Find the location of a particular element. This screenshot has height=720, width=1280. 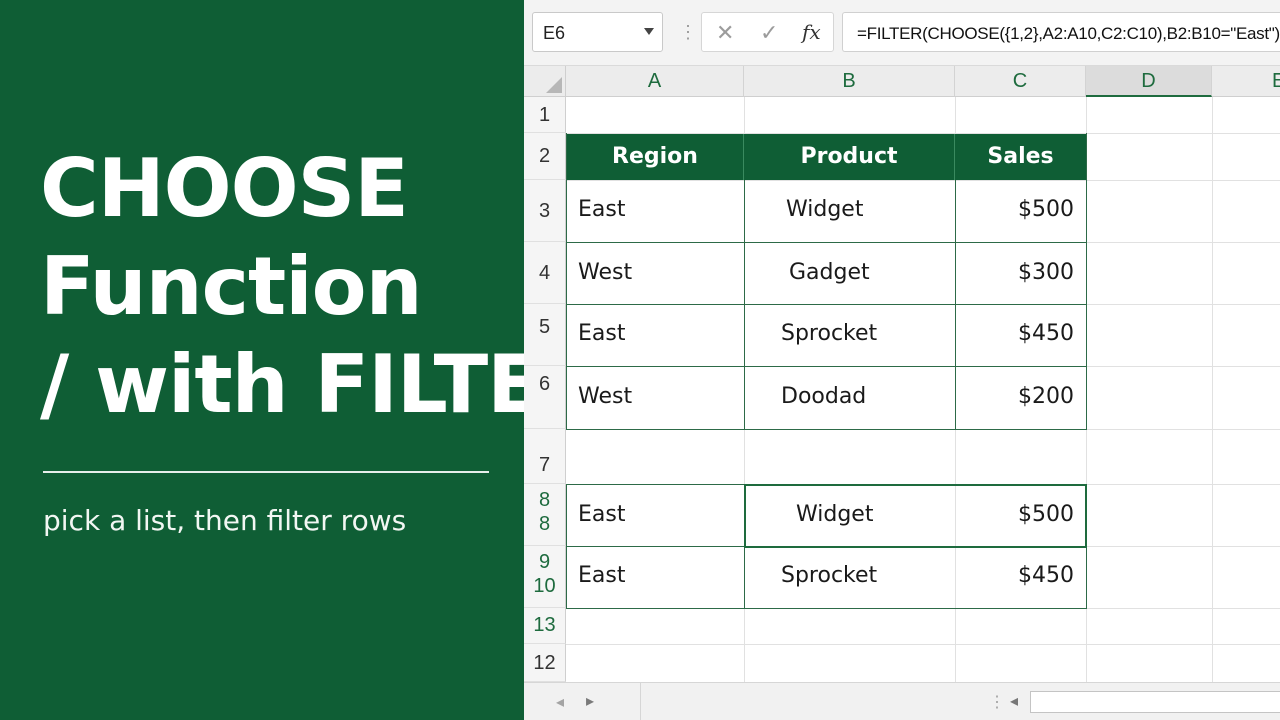

cell-b9: Sprocket is located at coordinates (829, 575).